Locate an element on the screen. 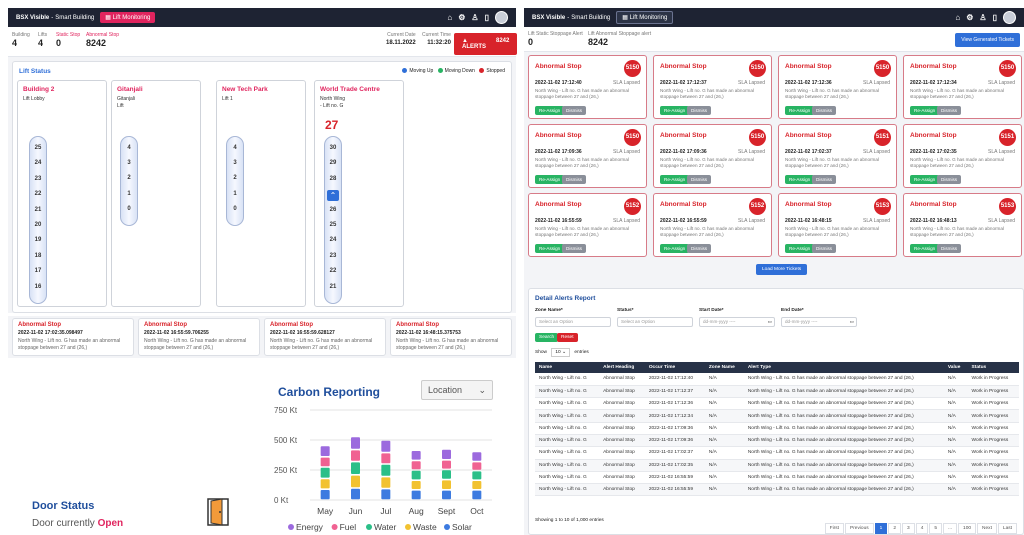  page-button: 2 is located at coordinates (895, 528).